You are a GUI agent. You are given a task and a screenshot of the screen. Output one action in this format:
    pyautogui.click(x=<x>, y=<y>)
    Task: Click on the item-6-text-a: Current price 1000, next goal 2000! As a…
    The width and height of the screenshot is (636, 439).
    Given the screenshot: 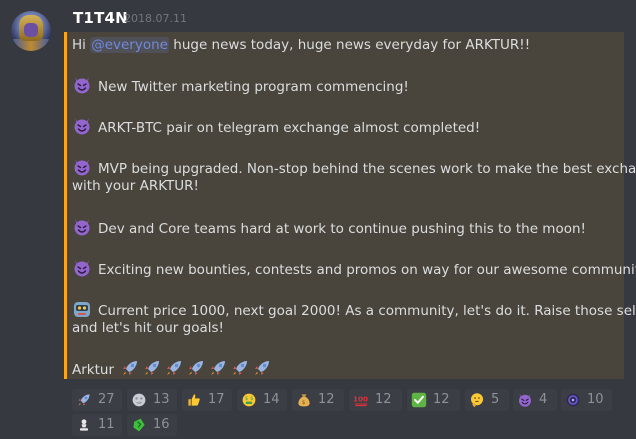 What is the action you would take?
    pyautogui.click(x=367, y=311)
    